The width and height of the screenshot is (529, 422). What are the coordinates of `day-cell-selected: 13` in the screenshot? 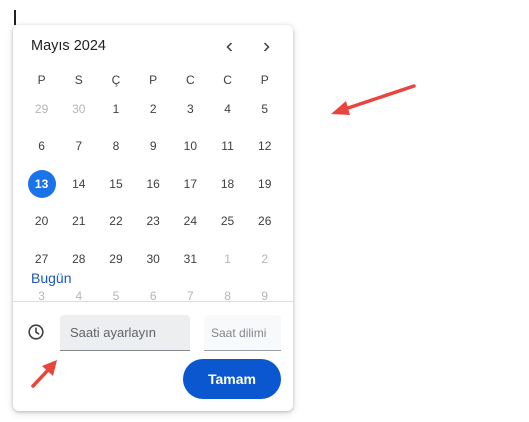 It's located at (41, 183).